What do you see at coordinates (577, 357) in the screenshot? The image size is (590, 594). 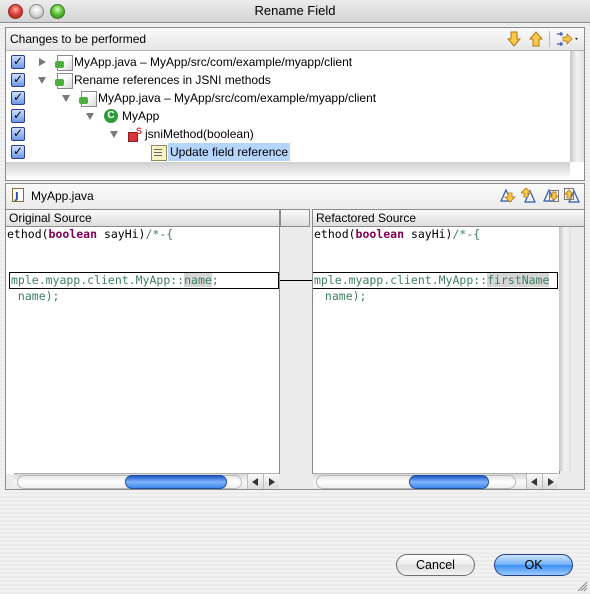 I see `compare-right-margin` at bounding box center [577, 357].